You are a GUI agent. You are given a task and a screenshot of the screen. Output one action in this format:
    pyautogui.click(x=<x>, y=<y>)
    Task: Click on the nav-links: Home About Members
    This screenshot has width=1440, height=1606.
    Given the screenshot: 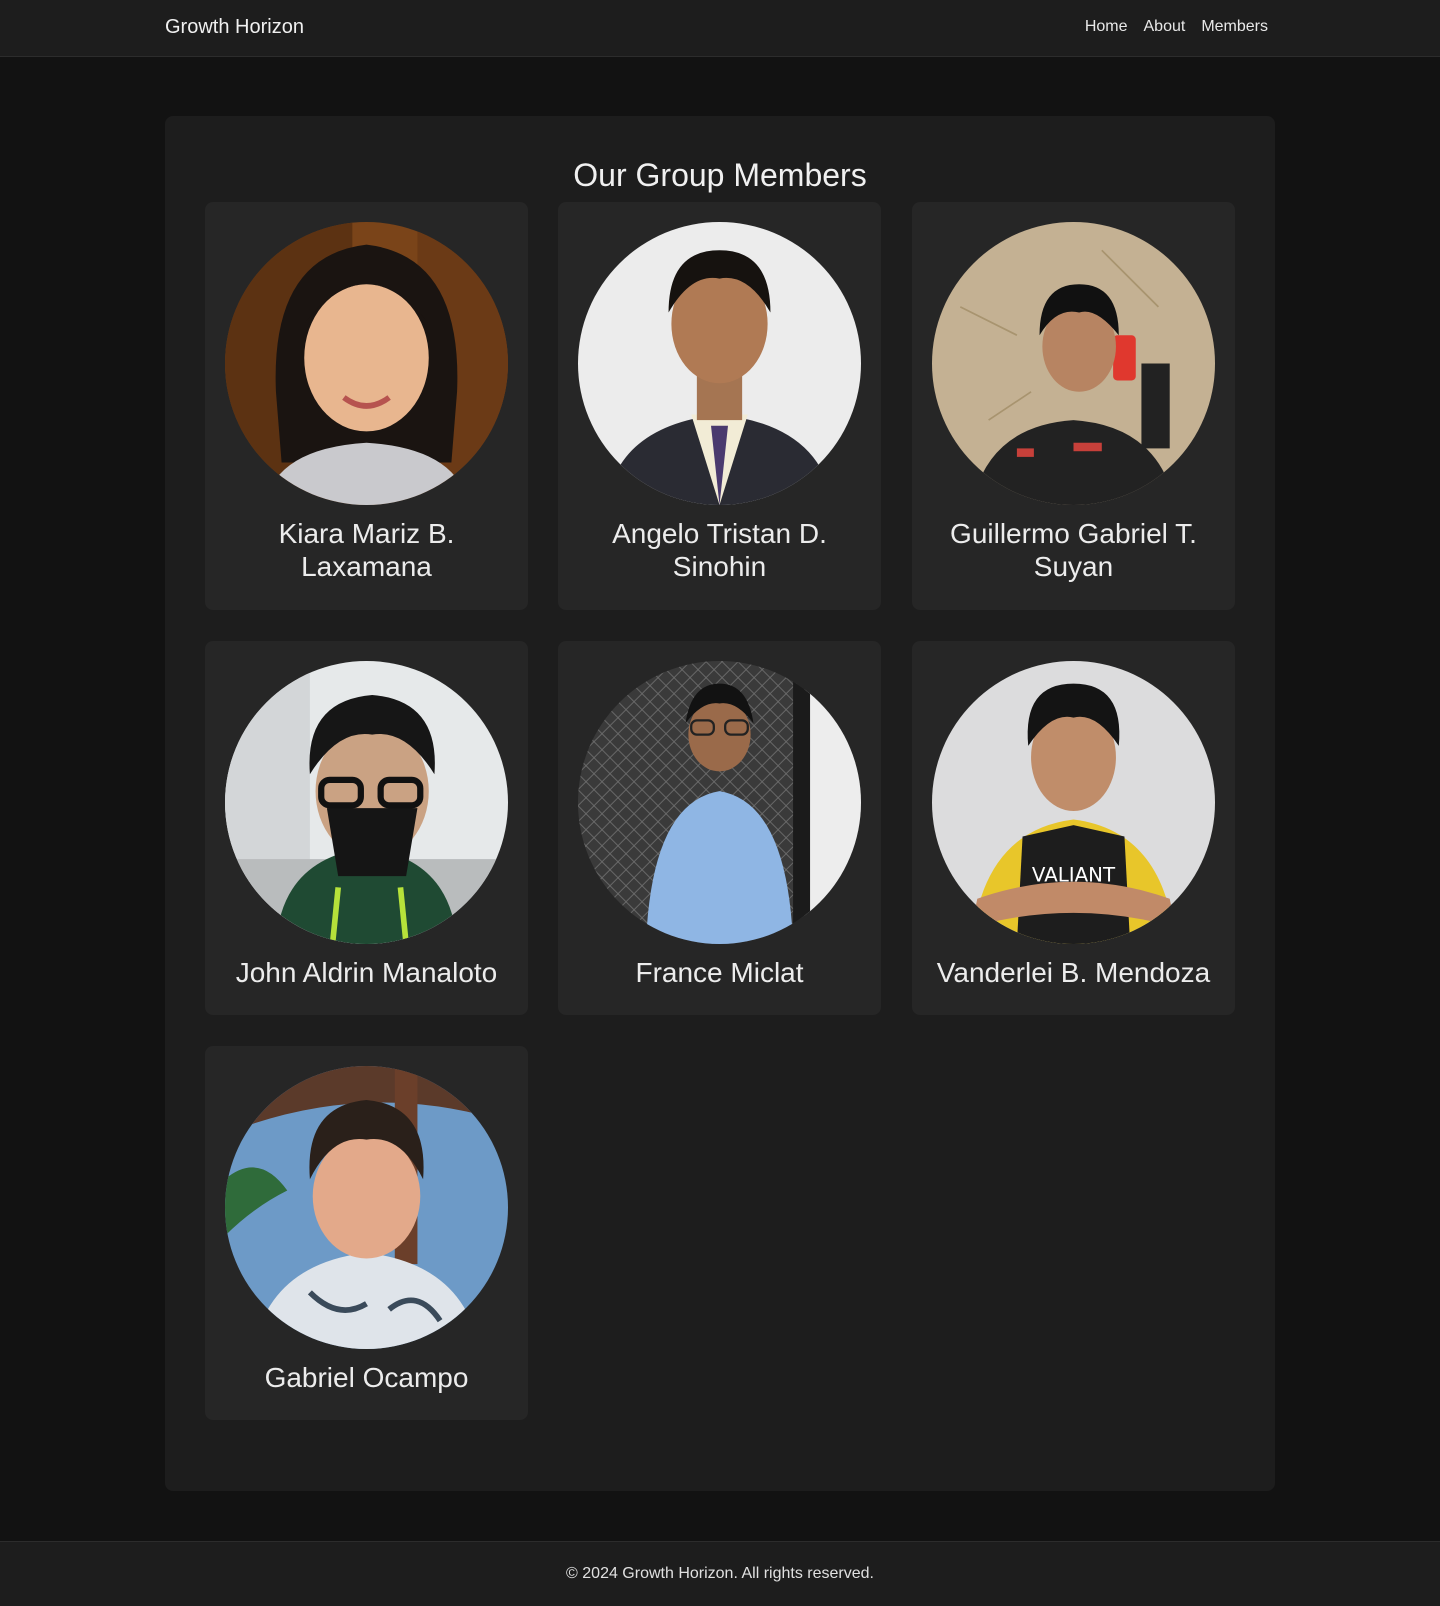 What is the action you would take?
    pyautogui.click(x=1176, y=27)
    